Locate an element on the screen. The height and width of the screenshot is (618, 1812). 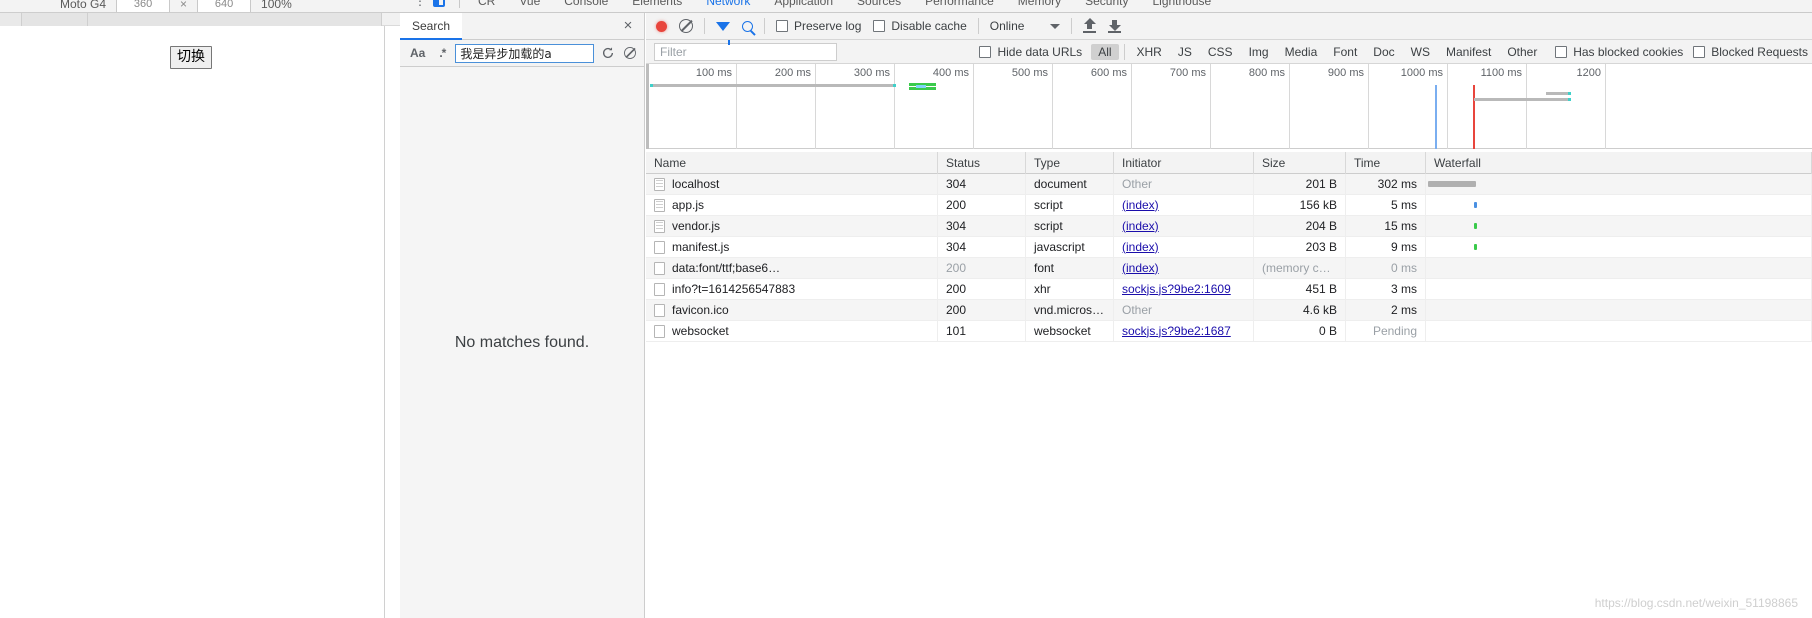
clear-icon is located at coordinates (630, 53).